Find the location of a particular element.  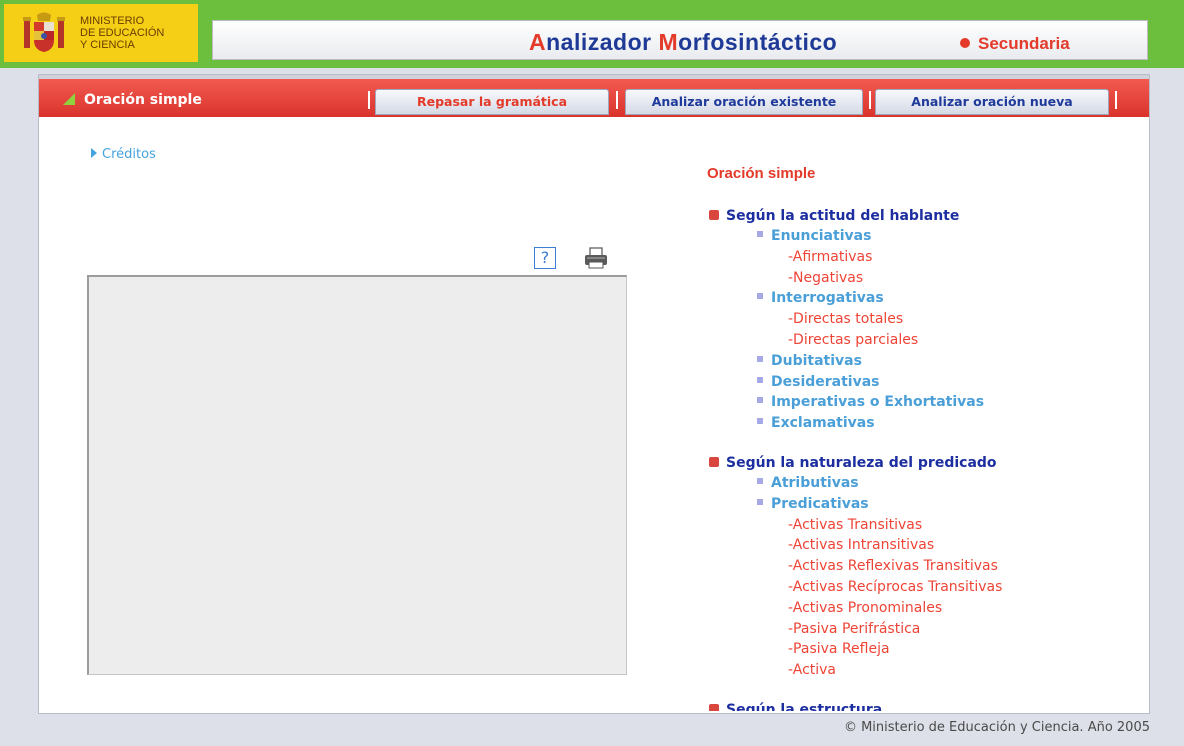

ministry-line: Y CIENCIA is located at coordinates (107, 45).